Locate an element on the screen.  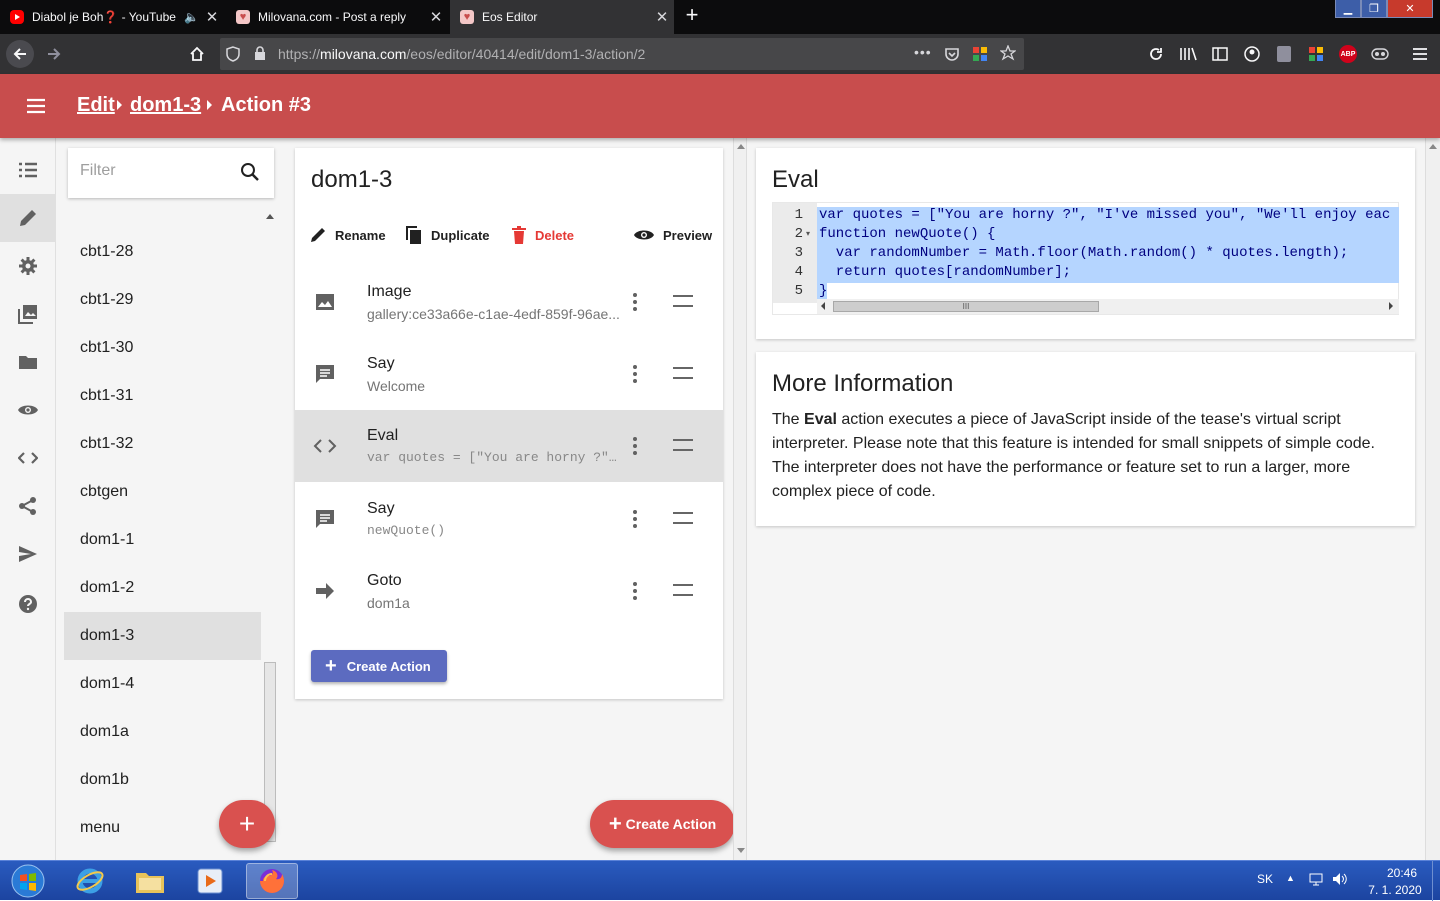
page-item: cbtgen is located at coordinates (162, 492).